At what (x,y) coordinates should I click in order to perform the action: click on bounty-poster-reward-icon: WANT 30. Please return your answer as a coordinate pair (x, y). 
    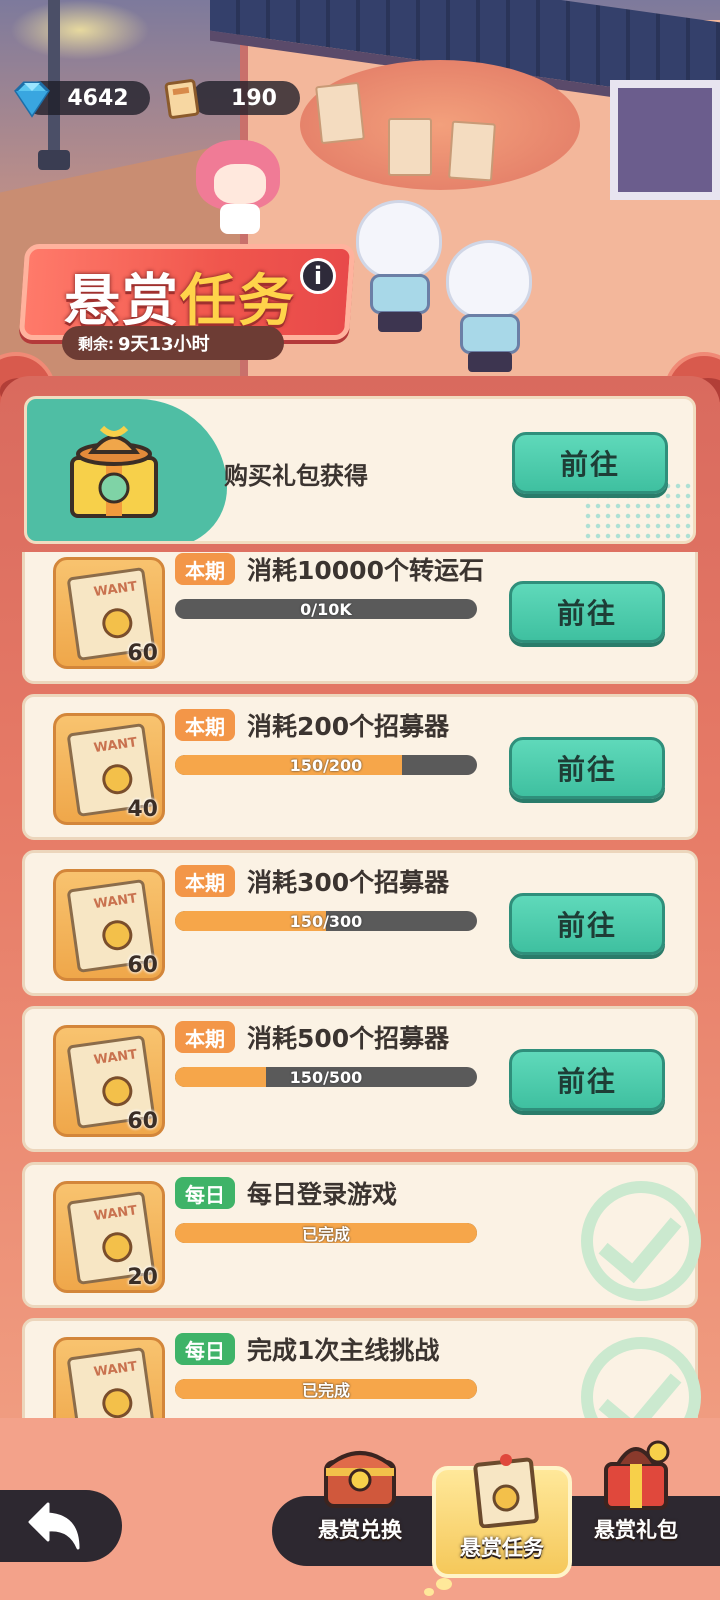
    Looking at the image, I should click on (109, 1380).